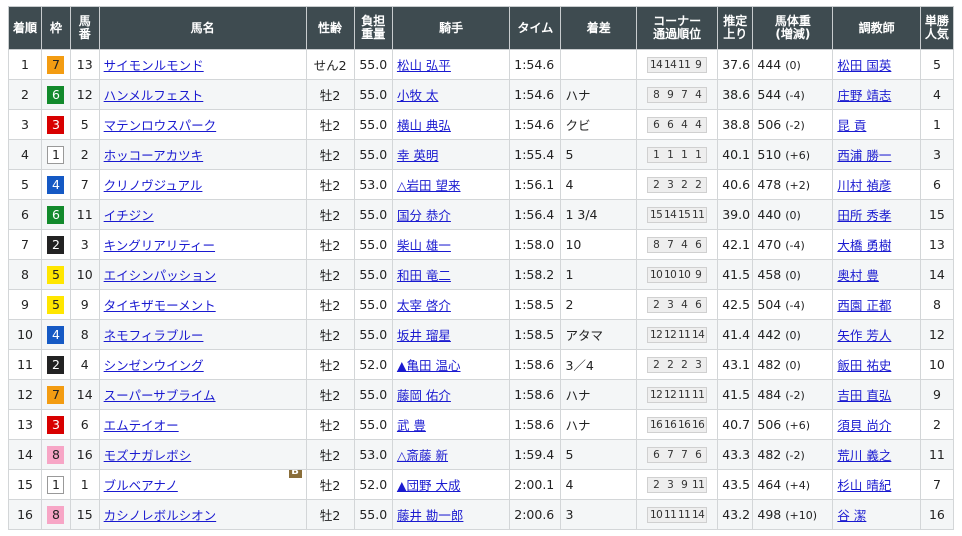  Describe the element at coordinates (864, 395) in the screenshot. I see `trainer-link: 吉田 直弘` at that location.